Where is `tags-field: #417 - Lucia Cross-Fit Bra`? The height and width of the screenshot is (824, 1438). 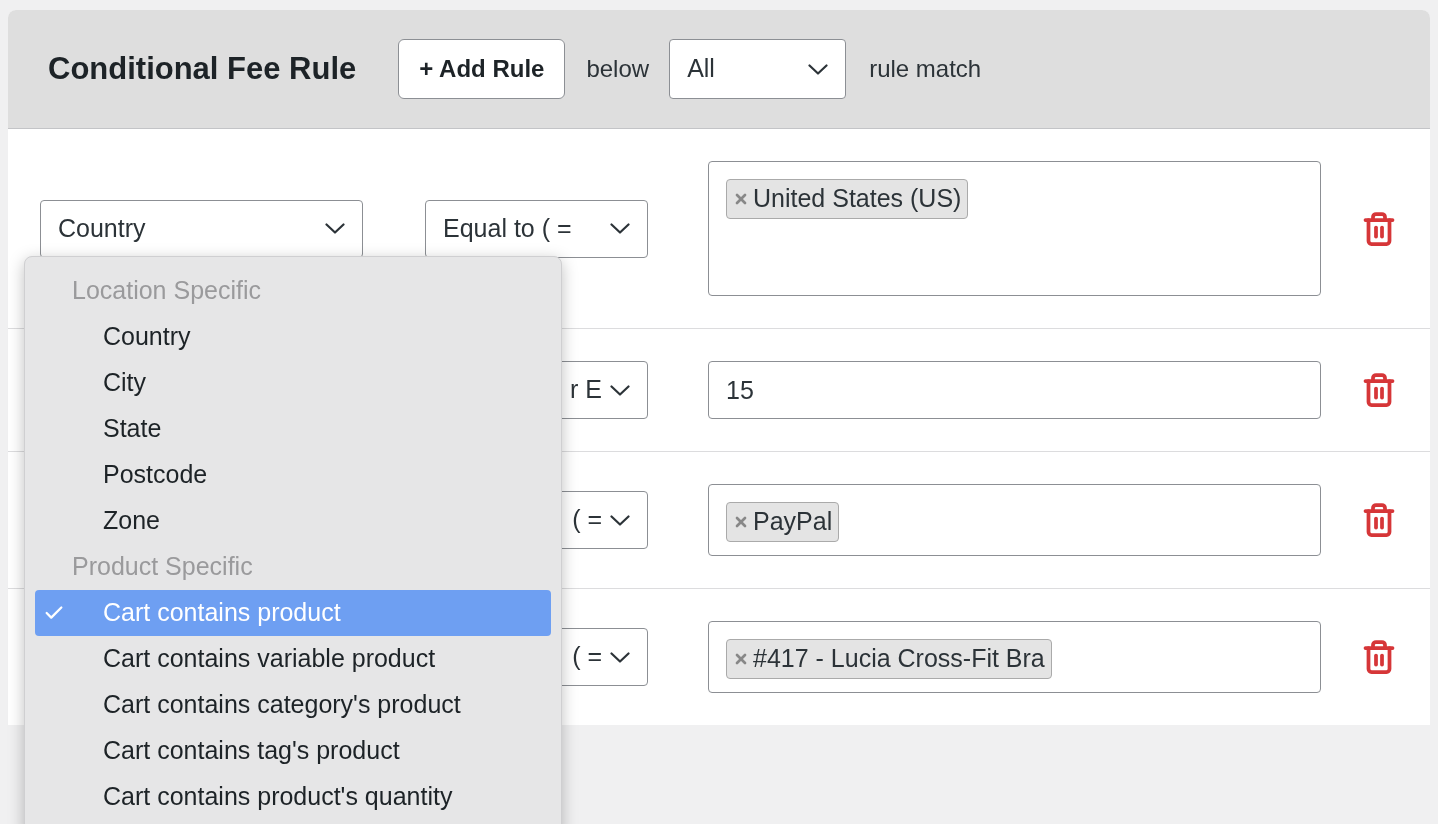 tags-field: #417 - Lucia Cross-Fit Bra is located at coordinates (1014, 657).